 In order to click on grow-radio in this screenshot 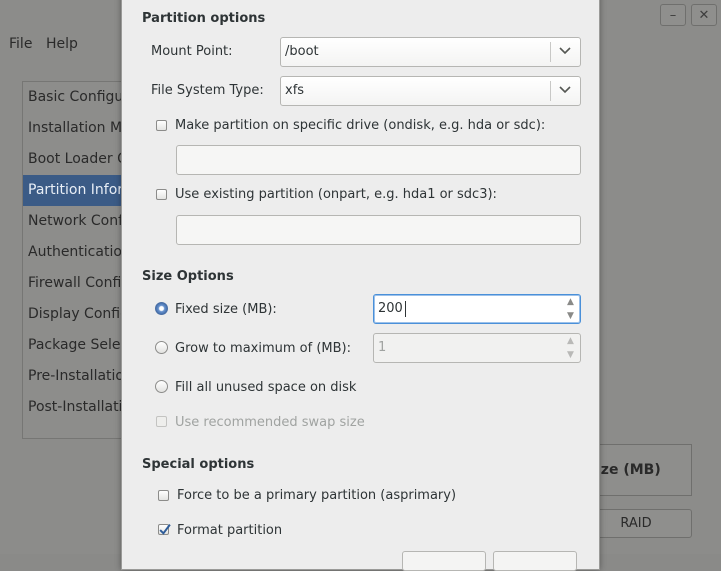, I will do `click(161, 347)`.